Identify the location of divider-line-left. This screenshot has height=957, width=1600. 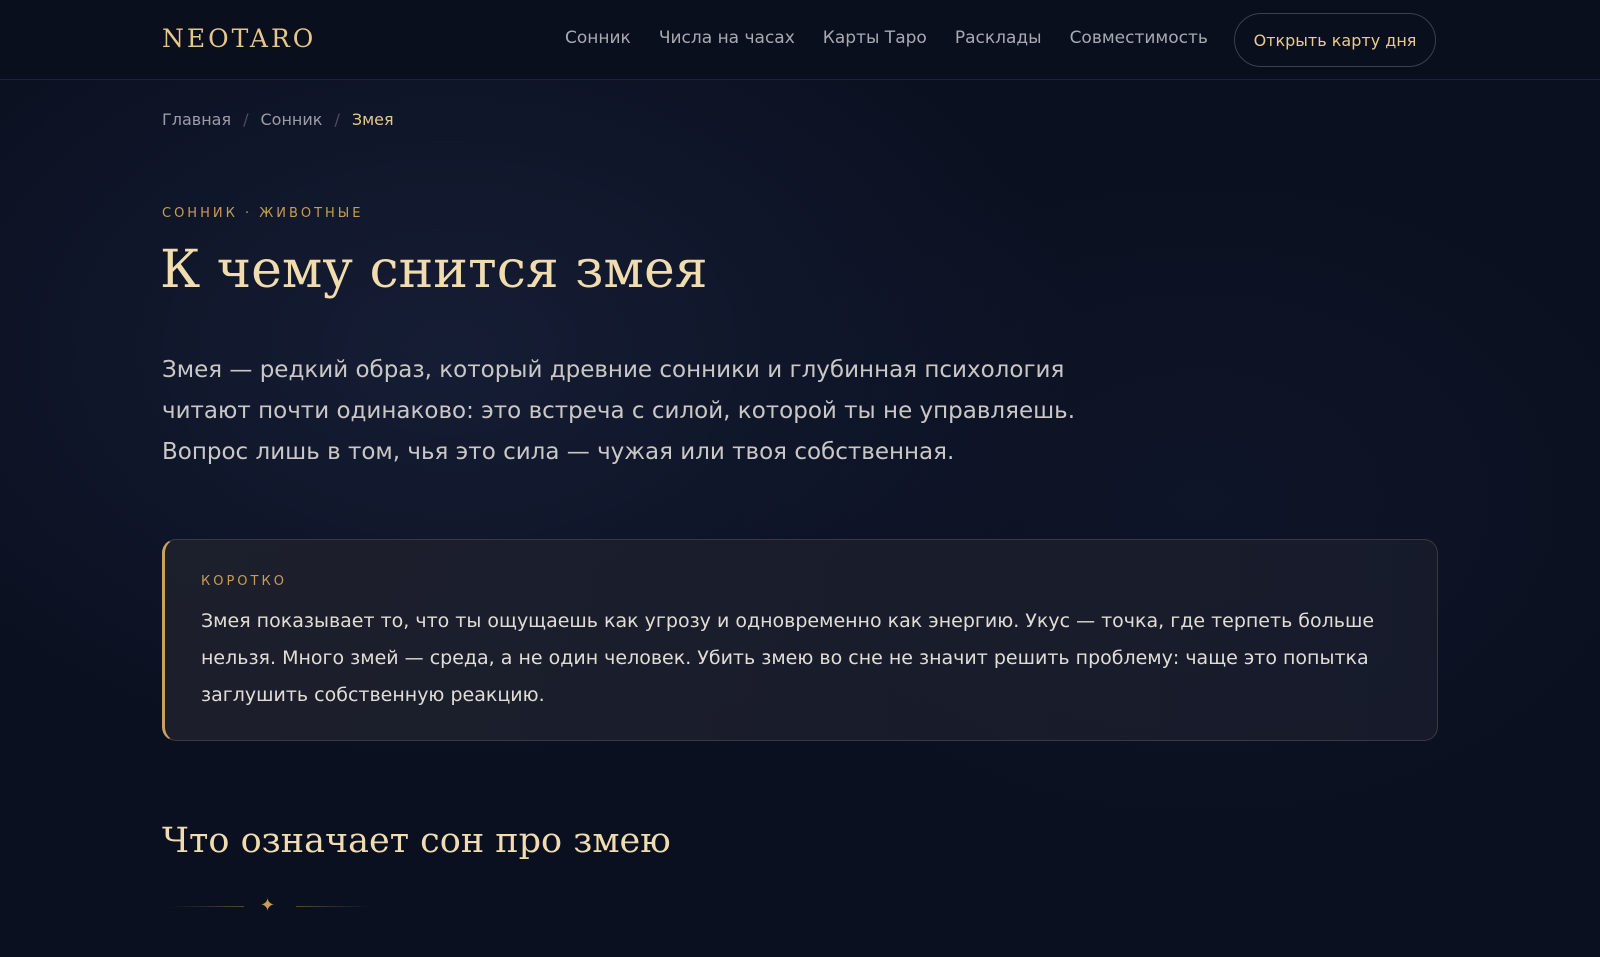
(207, 906).